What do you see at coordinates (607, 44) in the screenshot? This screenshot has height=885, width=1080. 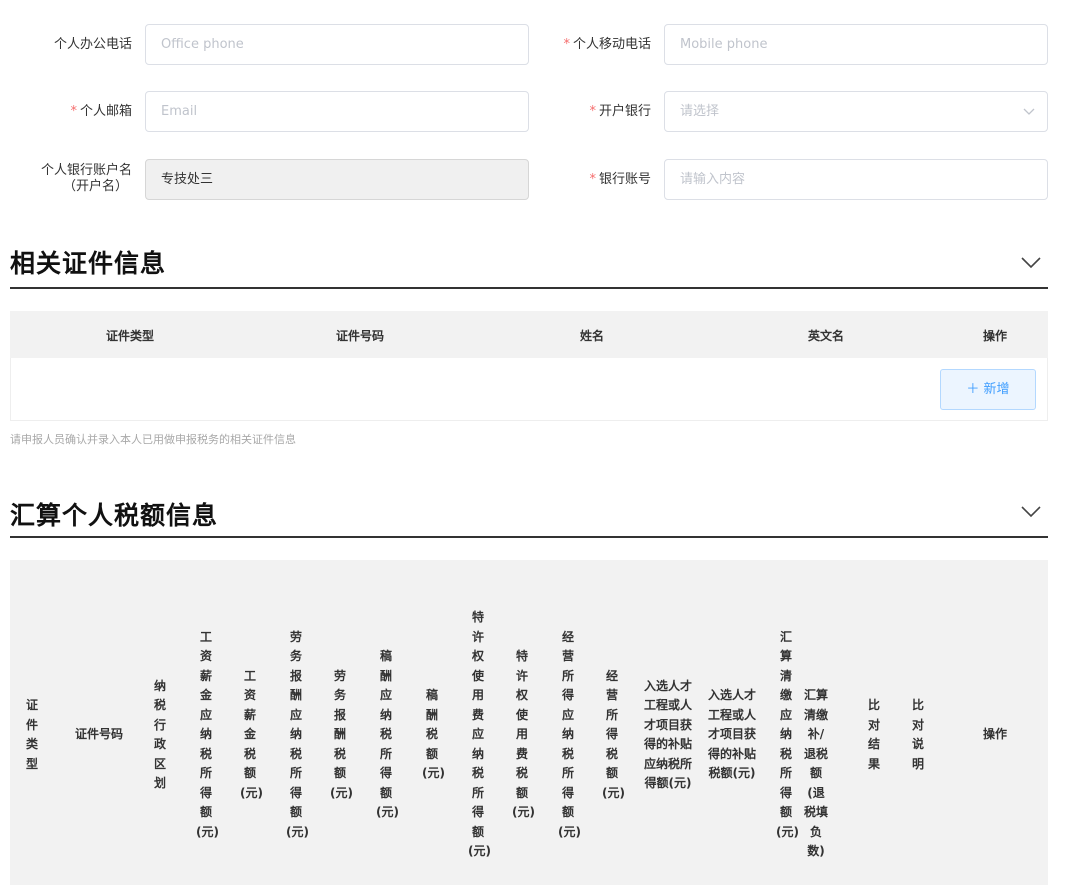 I see `mobile-phone-label: * 个人移动电话` at bounding box center [607, 44].